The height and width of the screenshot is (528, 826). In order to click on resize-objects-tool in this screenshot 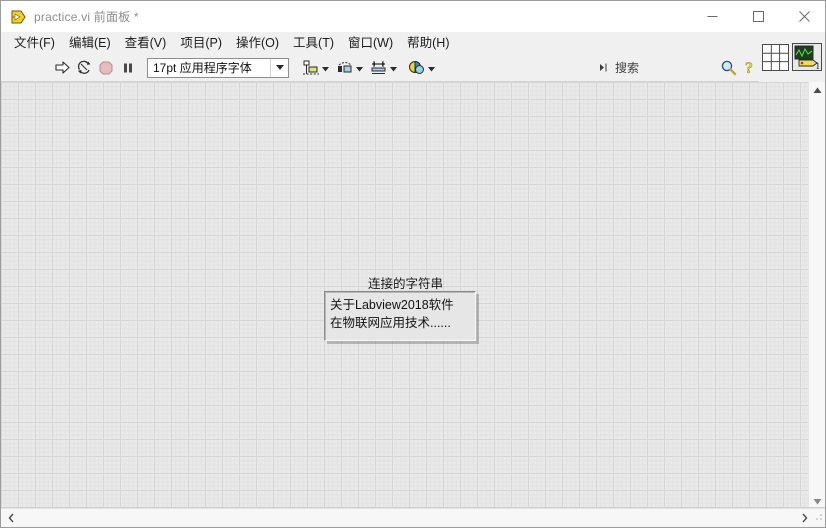, I will do `click(383, 68)`.